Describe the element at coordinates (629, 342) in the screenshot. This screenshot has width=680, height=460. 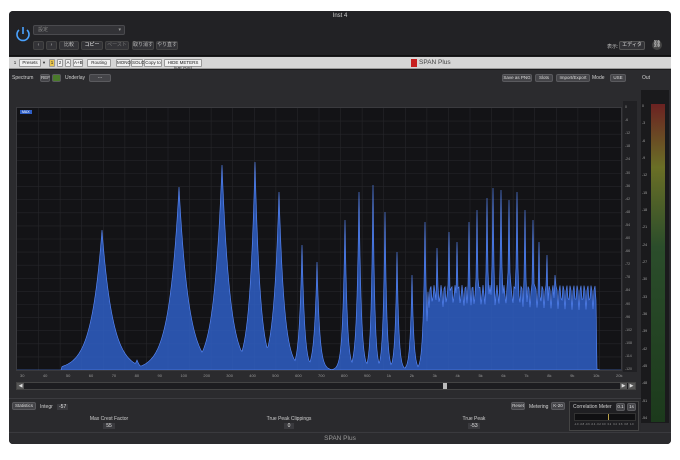
I see `db-tick-label: -108` at that location.